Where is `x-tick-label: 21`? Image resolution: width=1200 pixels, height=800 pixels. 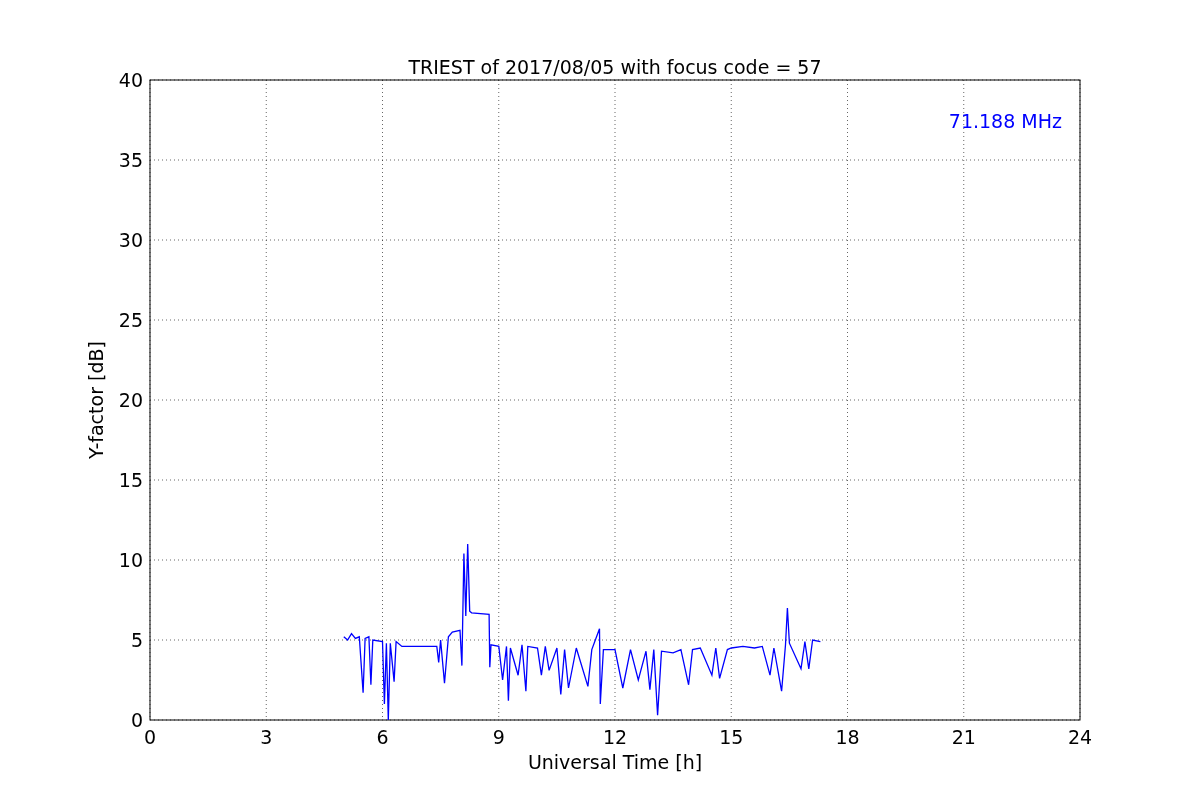
x-tick-label: 21 is located at coordinates (963, 737).